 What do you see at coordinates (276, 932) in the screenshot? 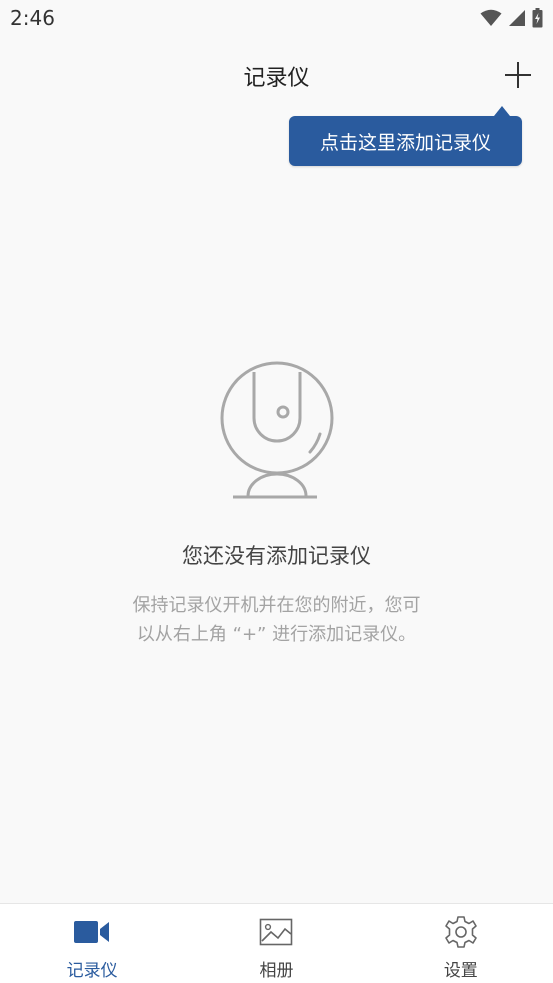
I see `image-icon` at bounding box center [276, 932].